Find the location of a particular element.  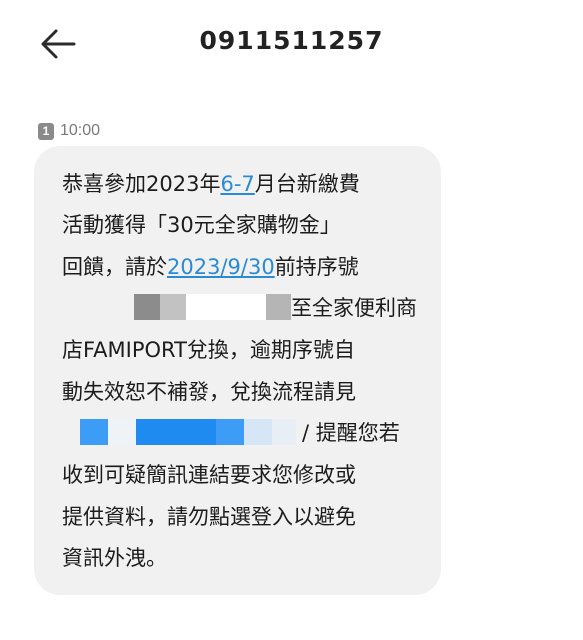

message-text: 動失效恕不補發，兌換流程請見 is located at coordinates (209, 392).